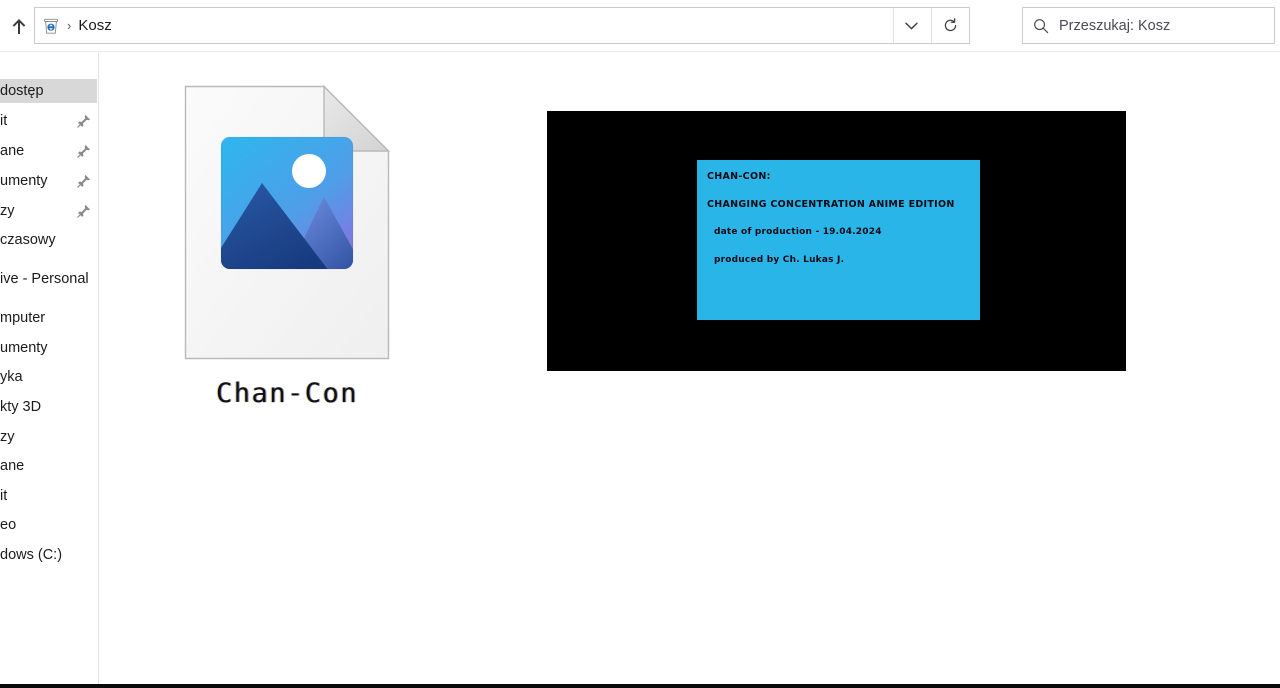  What do you see at coordinates (48, 407) in the screenshot?
I see `sidebar-item-obiekty-3d: kty 3D` at bounding box center [48, 407].